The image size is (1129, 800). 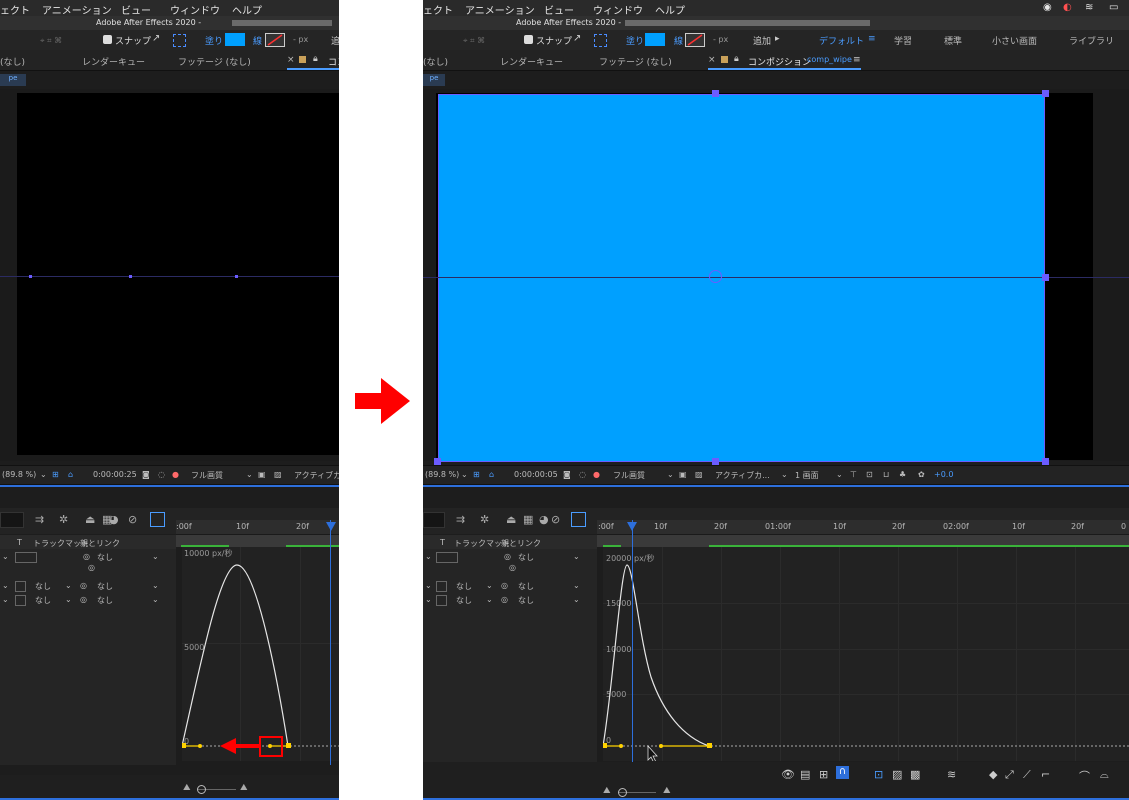 What do you see at coordinates (214, 40) in the screenshot?
I see `fill-label: 塗り` at bounding box center [214, 40].